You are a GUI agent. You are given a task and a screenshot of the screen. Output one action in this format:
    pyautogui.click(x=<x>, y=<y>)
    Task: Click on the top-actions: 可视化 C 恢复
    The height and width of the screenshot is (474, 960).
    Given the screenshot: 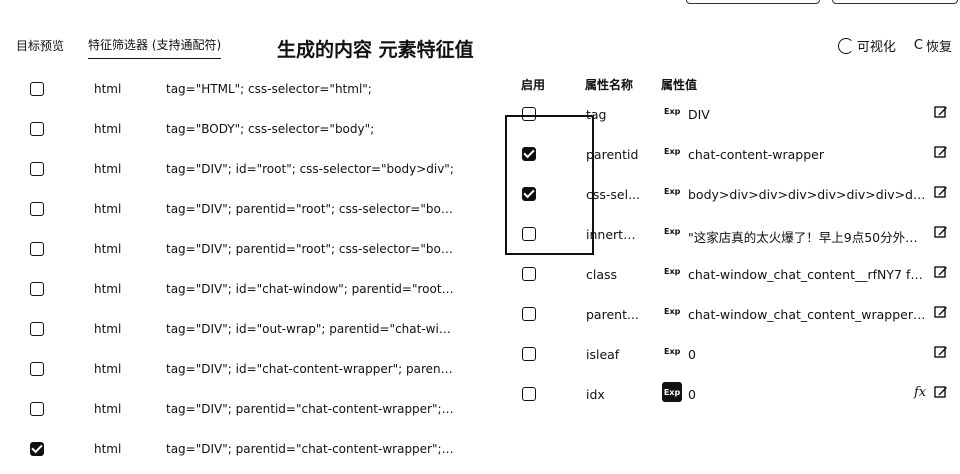 What is the action you would take?
    pyautogui.click(x=894, y=45)
    